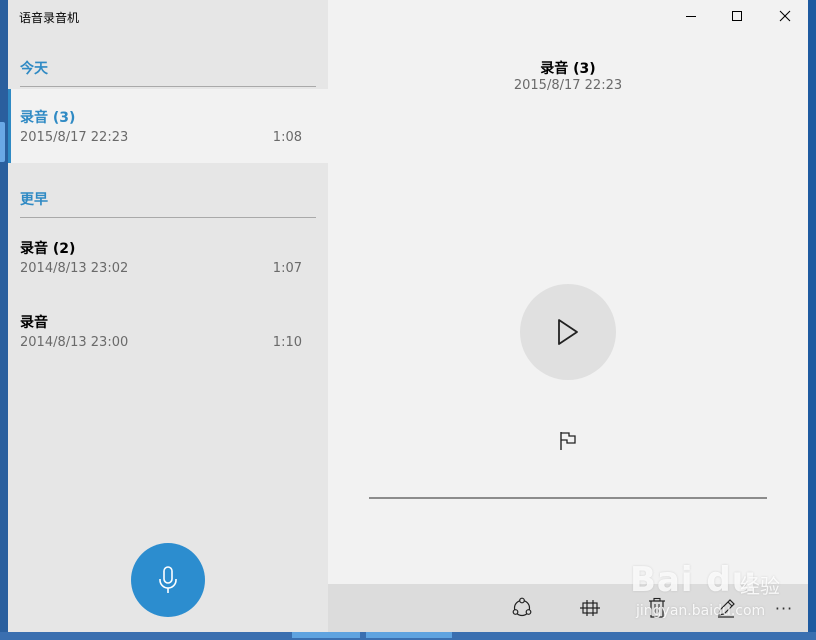 This screenshot has height=640, width=816. What do you see at coordinates (701, 611) in the screenshot?
I see `watermark-url: jingyan.baidu.com` at bounding box center [701, 611].